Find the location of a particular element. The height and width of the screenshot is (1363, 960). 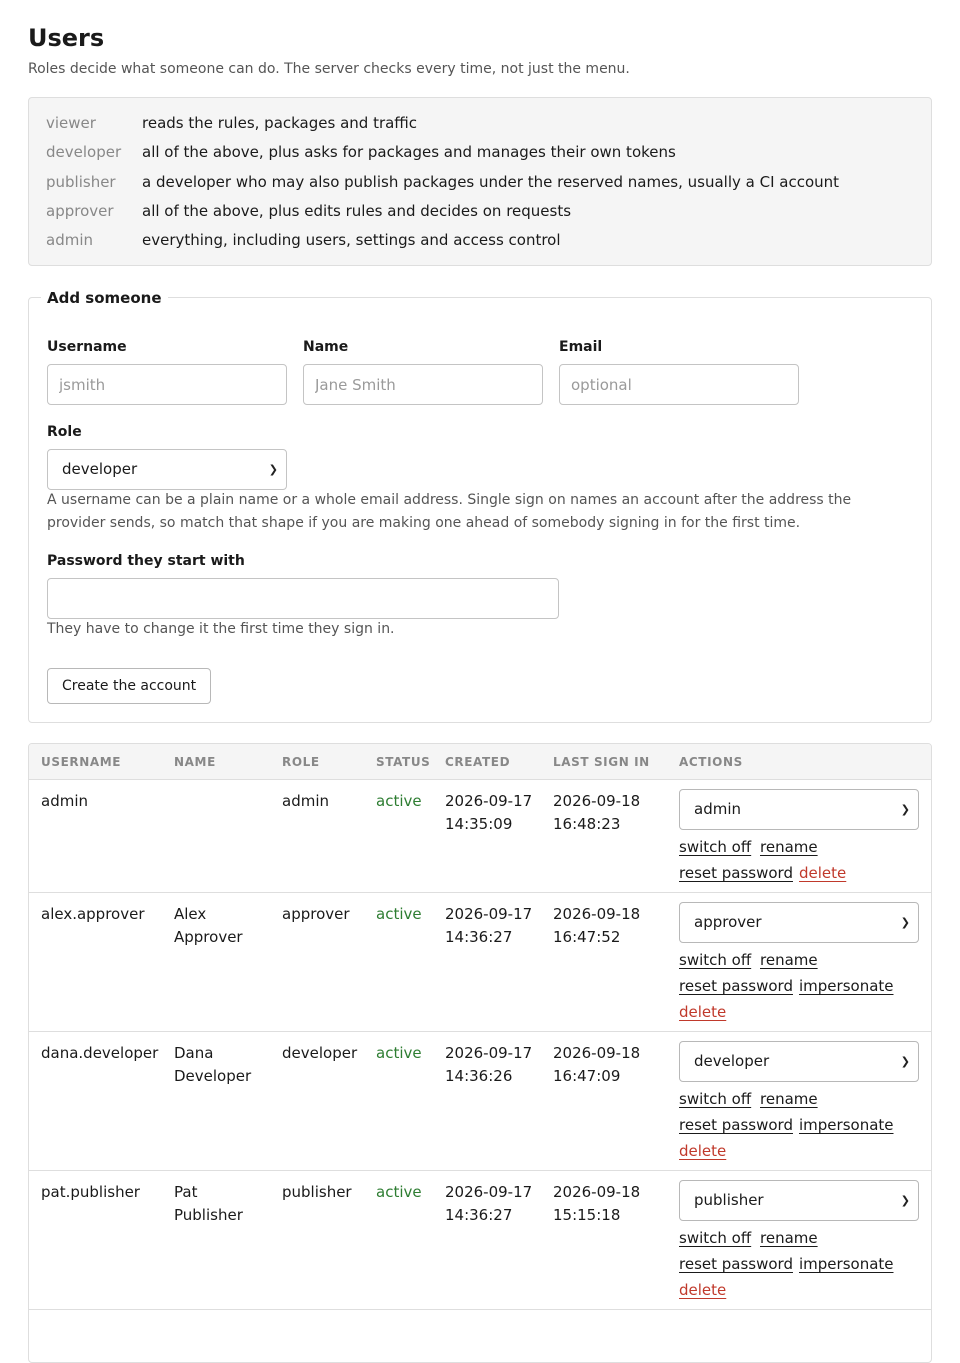

password-label: Password they start with is located at coordinates (146, 561).